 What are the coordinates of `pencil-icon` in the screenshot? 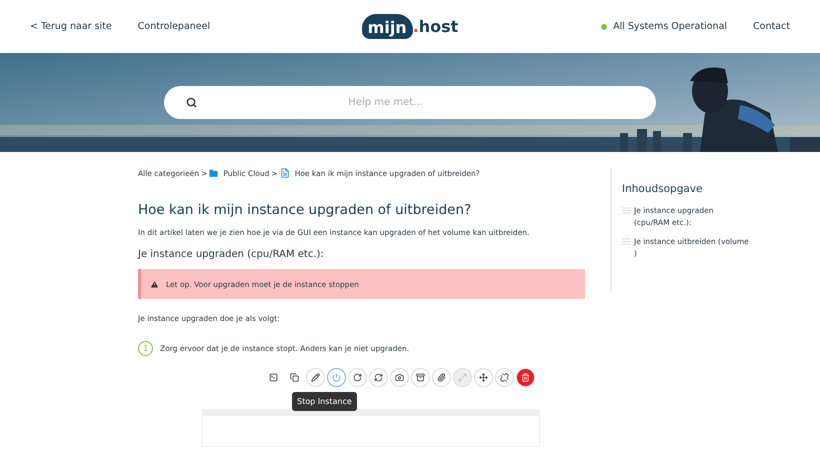 It's located at (315, 377).